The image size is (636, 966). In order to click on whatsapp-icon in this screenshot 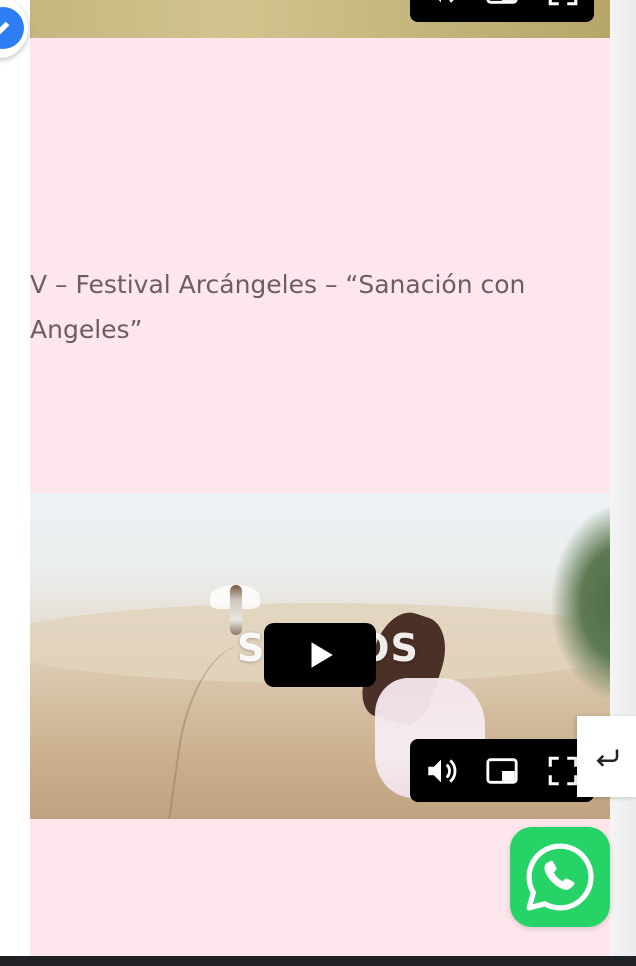, I will do `click(560, 877)`.